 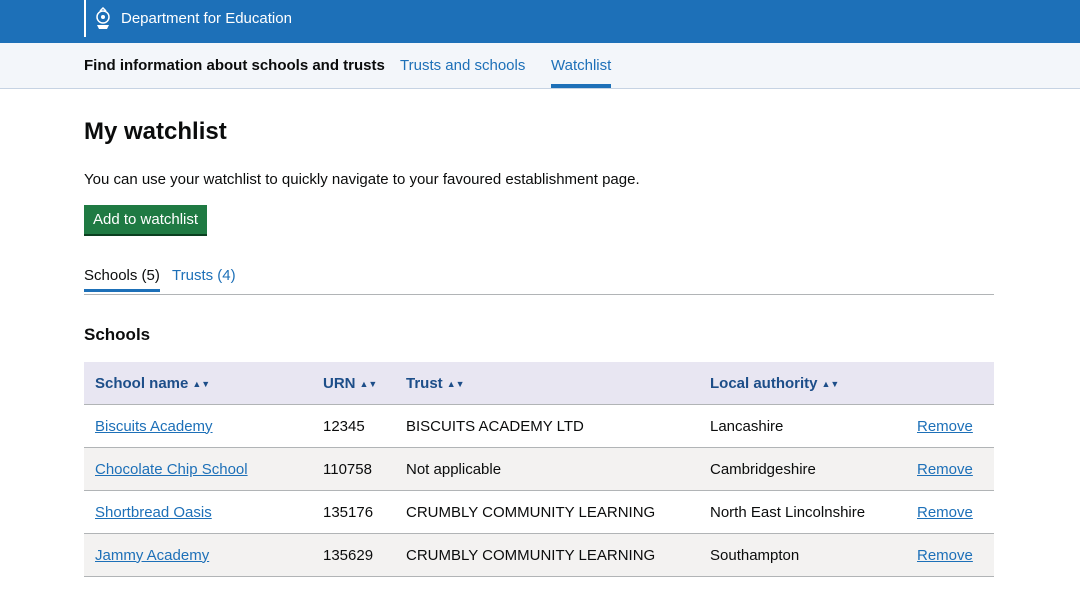 I want to click on local-authority-cell: Lancashire, so click(x=802, y=426).